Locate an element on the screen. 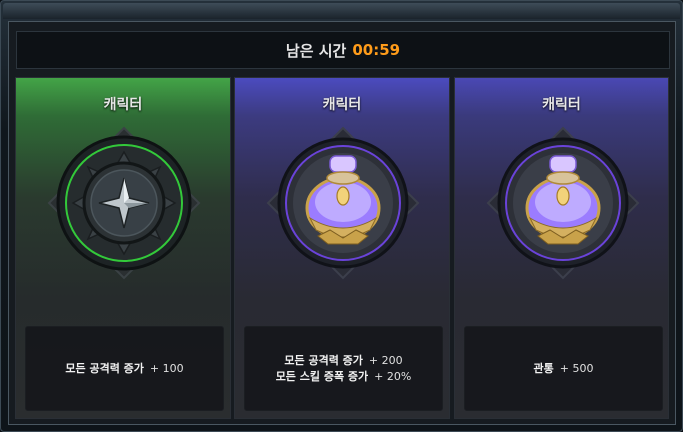 The width and height of the screenshot is (683, 432). remaining-time-bar: 남은 시간 00:59 is located at coordinates (343, 50).